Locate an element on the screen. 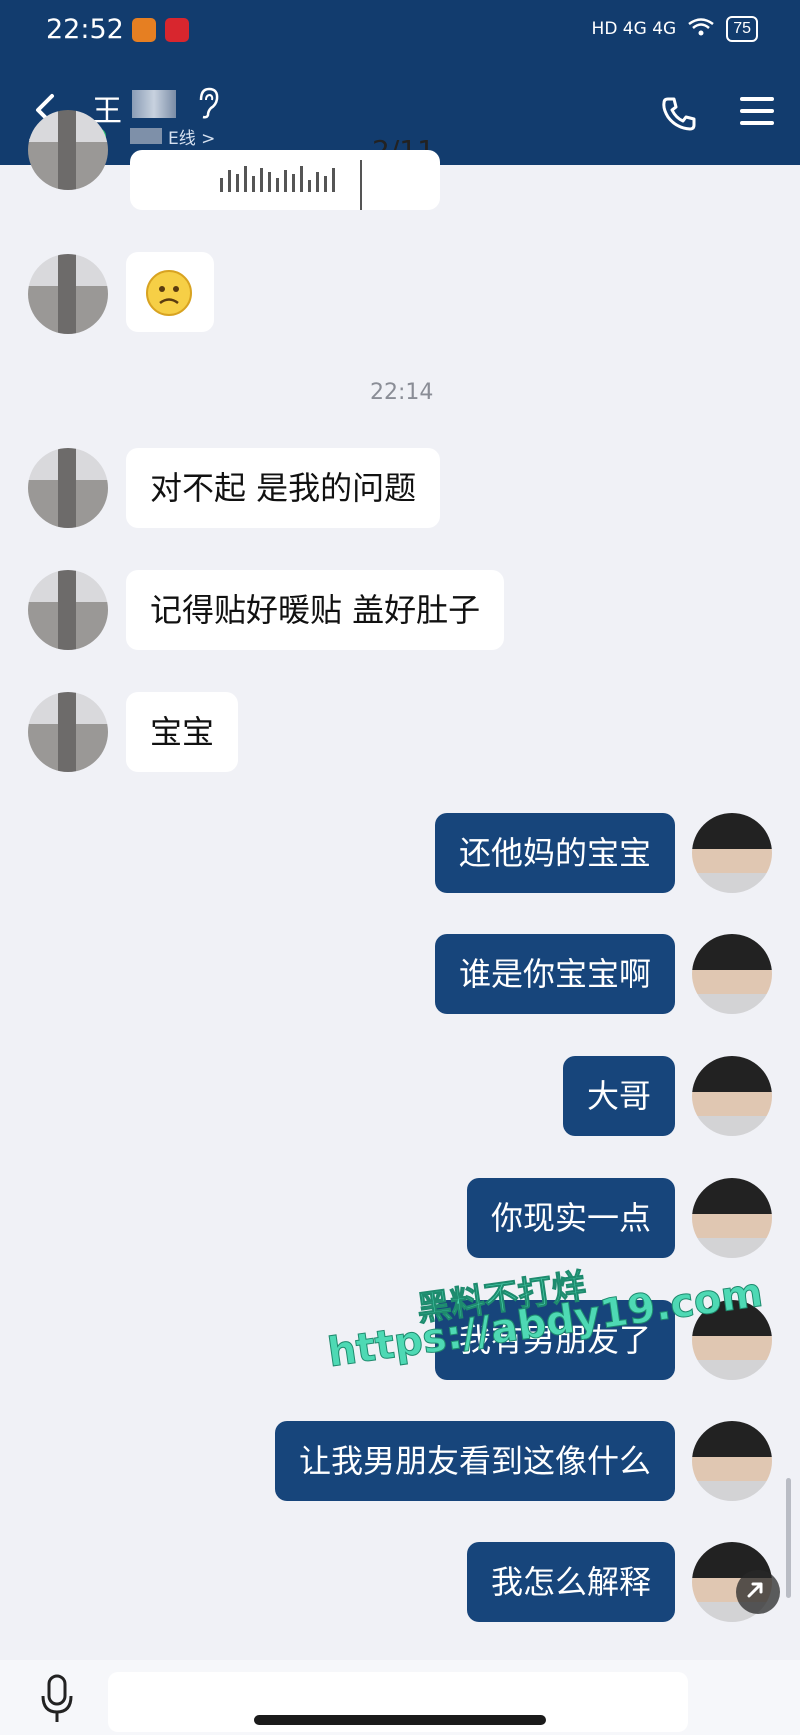  message-bubble-outgoing: 大哥 is located at coordinates (618, 1096).